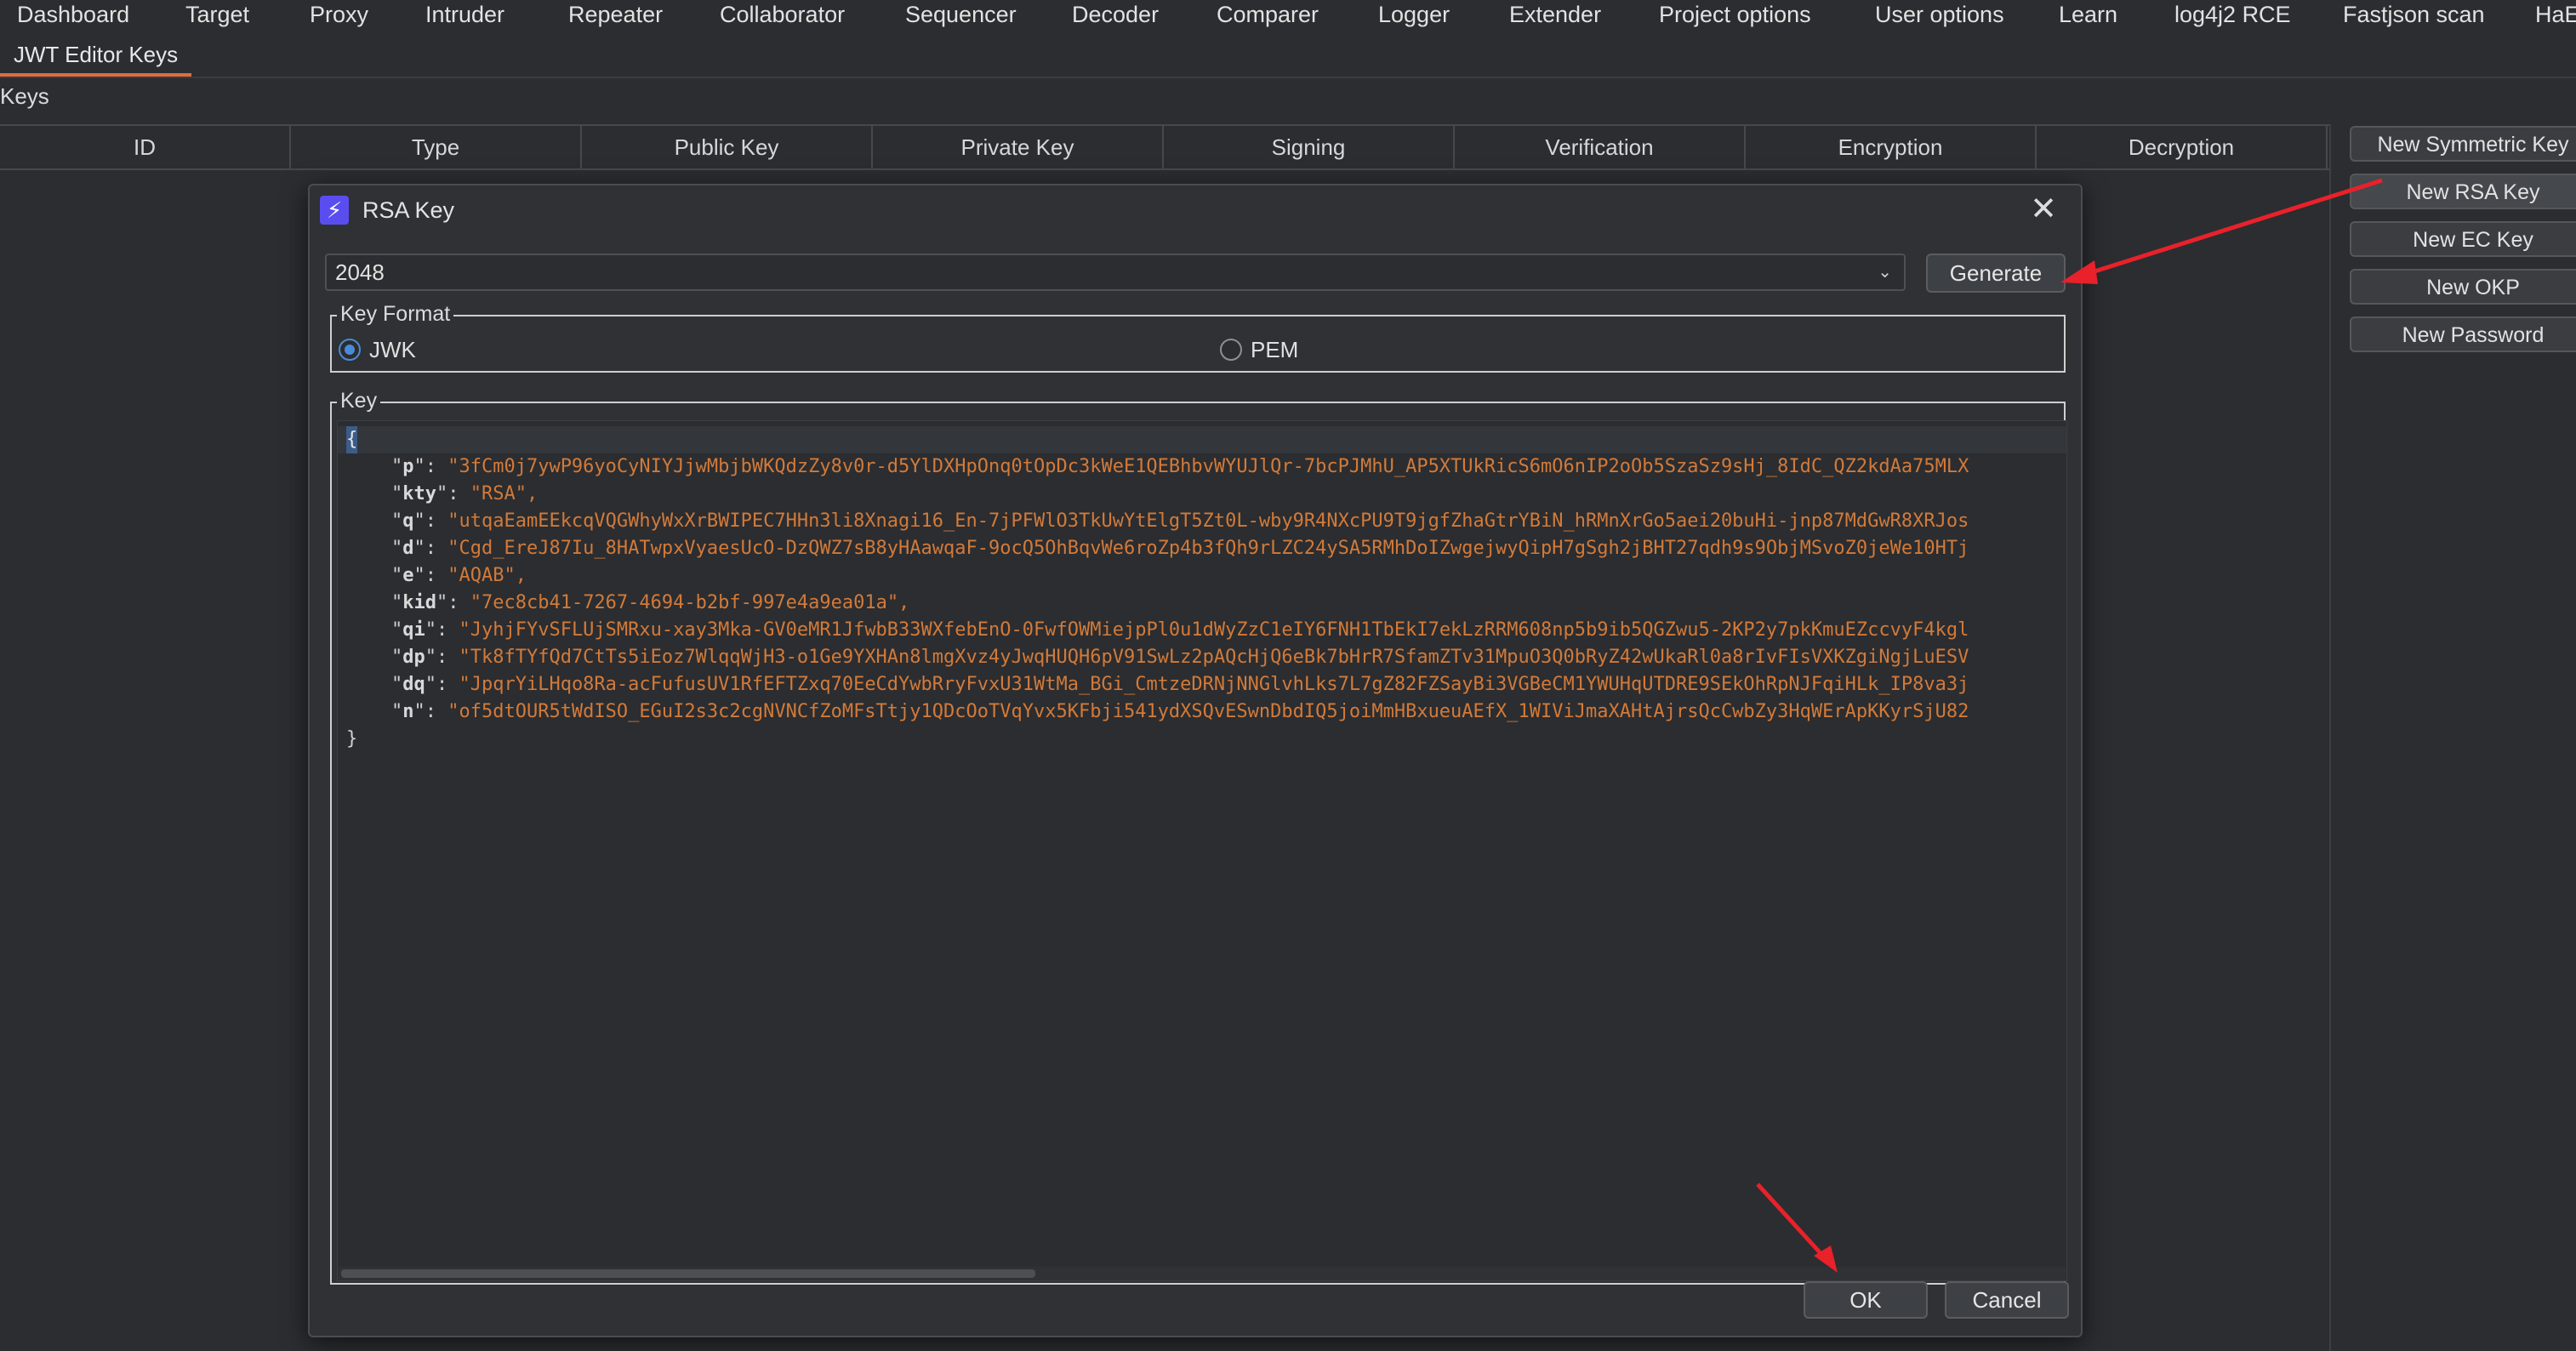  I want to click on ok-button: OK, so click(1866, 1300).